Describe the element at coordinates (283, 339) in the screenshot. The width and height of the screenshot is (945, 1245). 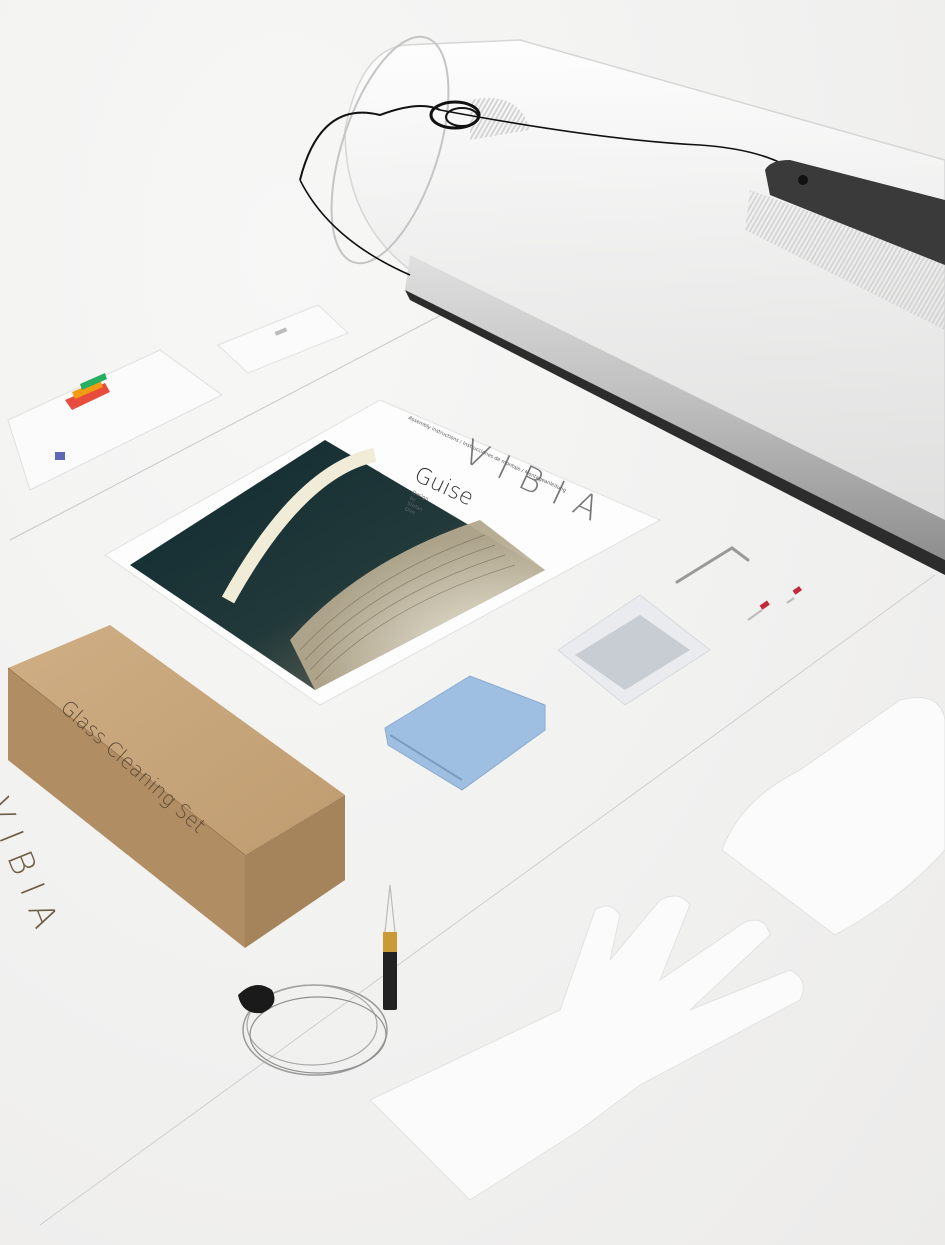
I see `label-card-icon` at that location.